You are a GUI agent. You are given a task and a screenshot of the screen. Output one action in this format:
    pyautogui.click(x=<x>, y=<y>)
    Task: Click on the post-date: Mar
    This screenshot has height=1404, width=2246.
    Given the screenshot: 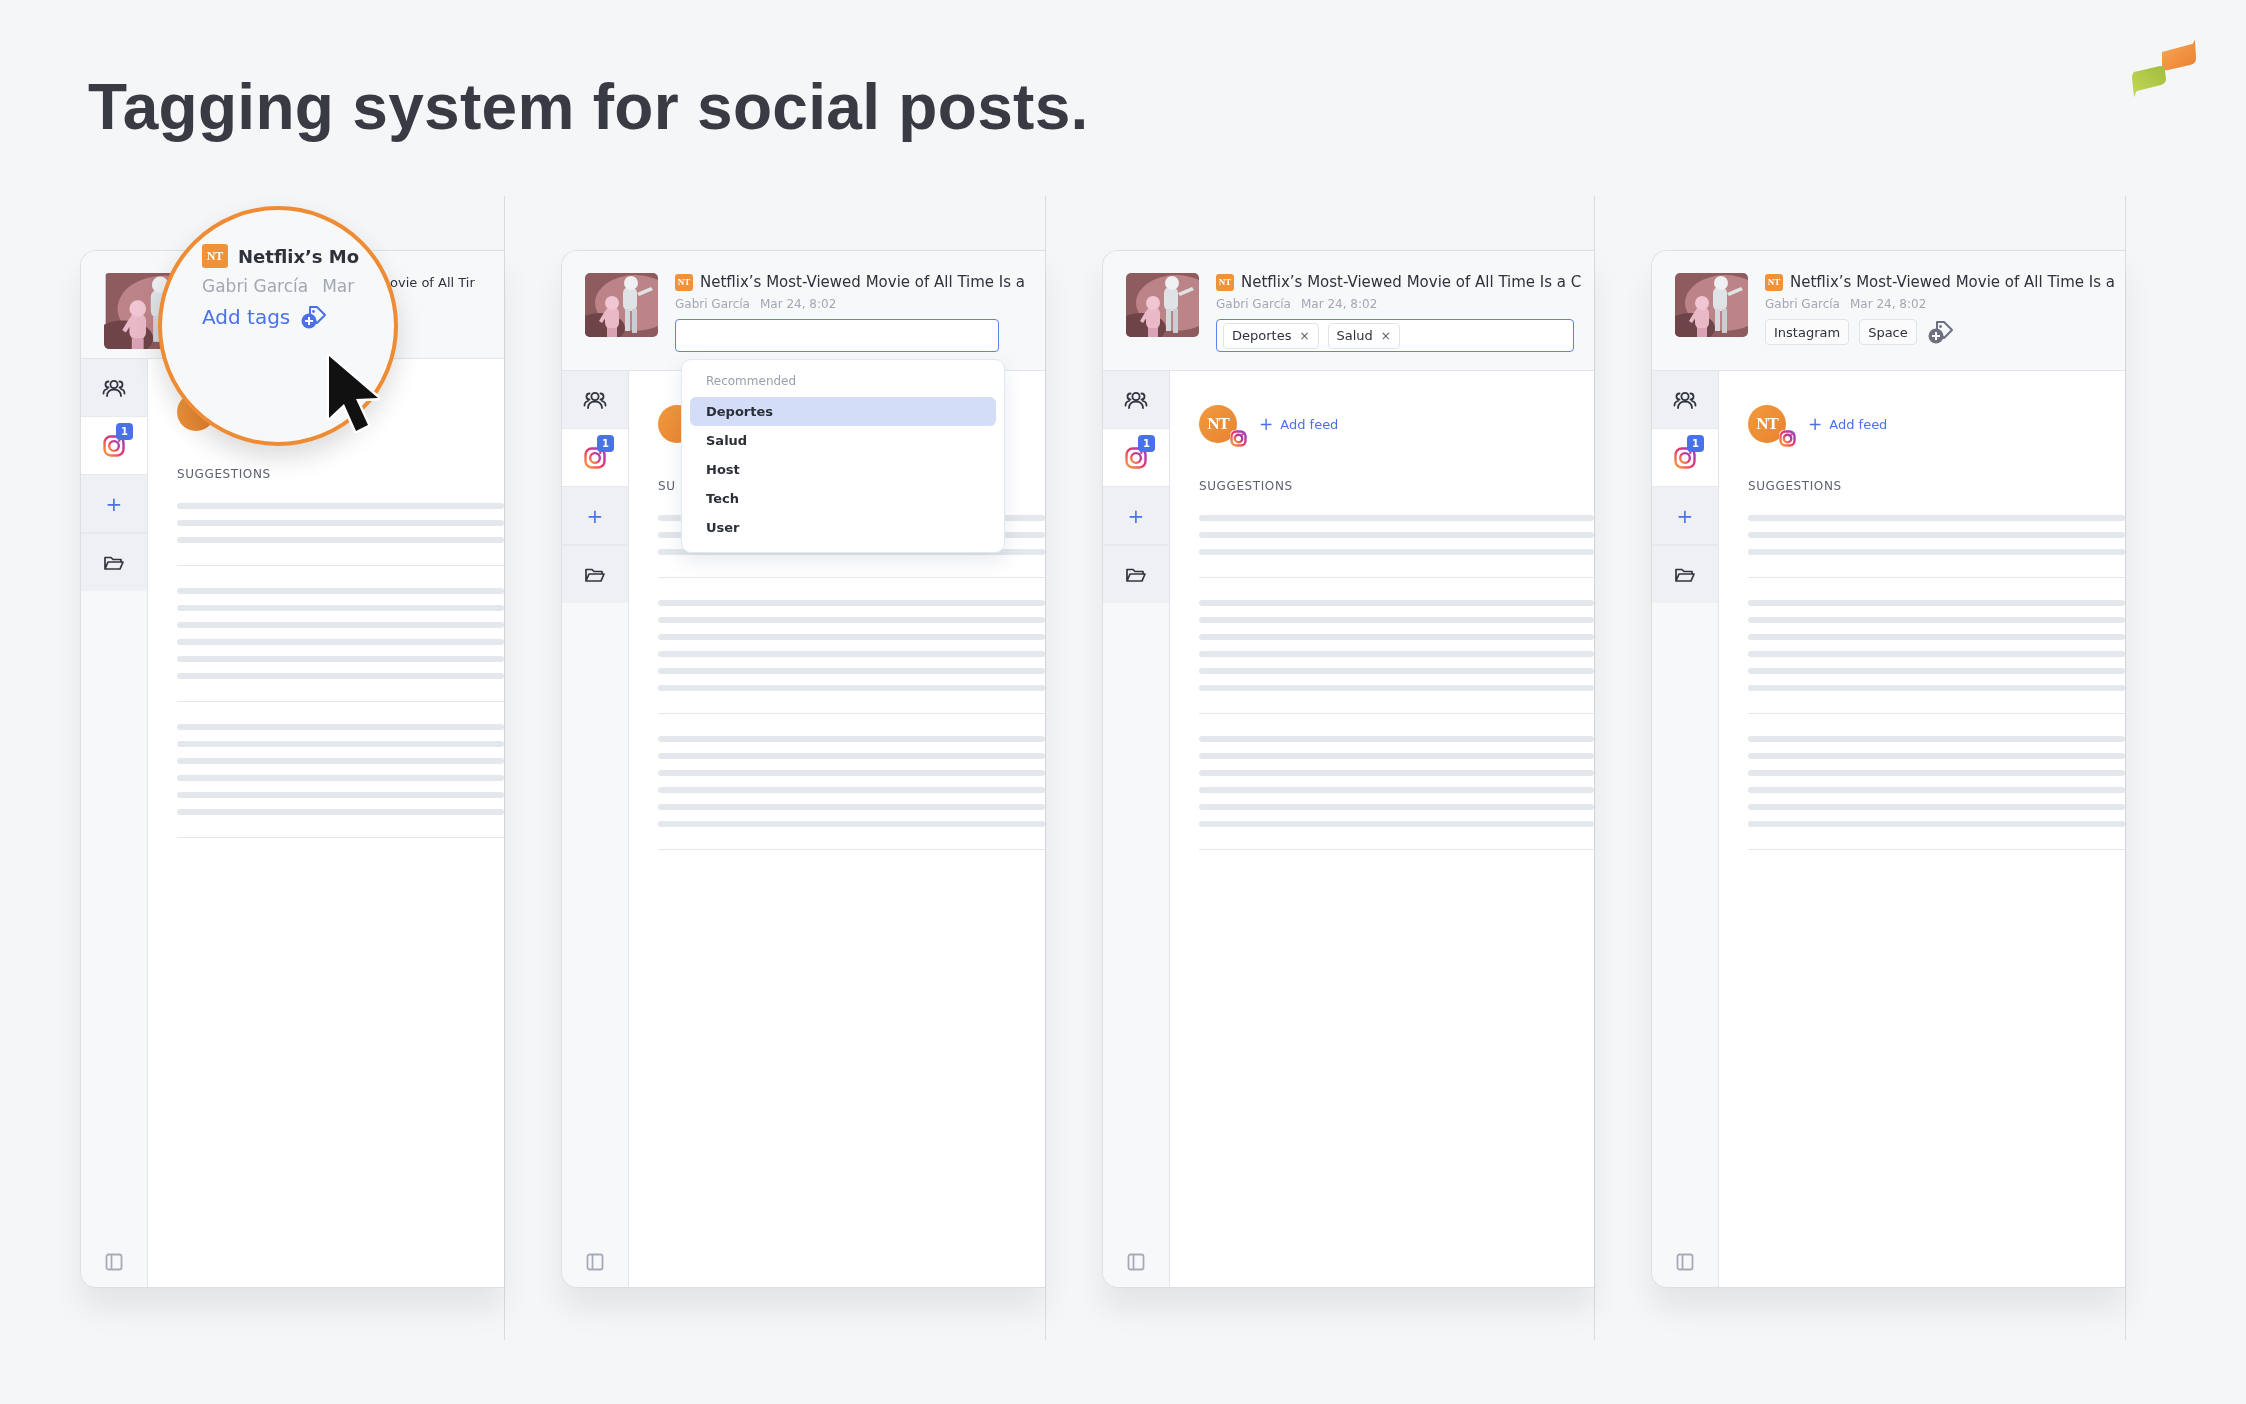 What is the action you would take?
    pyautogui.click(x=338, y=286)
    